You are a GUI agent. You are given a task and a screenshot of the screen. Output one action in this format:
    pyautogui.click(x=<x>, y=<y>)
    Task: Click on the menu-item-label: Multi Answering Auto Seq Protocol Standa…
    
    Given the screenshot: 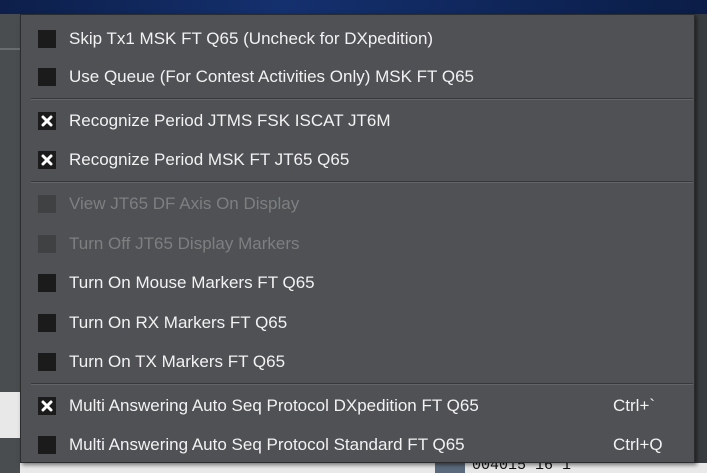 What is the action you would take?
    pyautogui.click(x=267, y=444)
    